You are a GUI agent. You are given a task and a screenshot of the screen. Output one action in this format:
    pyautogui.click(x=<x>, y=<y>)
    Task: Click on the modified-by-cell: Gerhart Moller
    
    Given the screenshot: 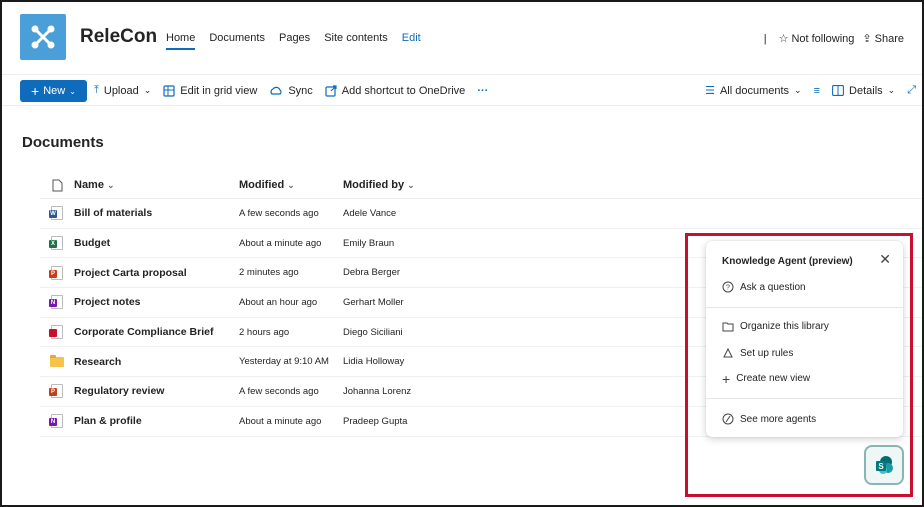 What is the action you would take?
    pyautogui.click(x=373, y=302)
    